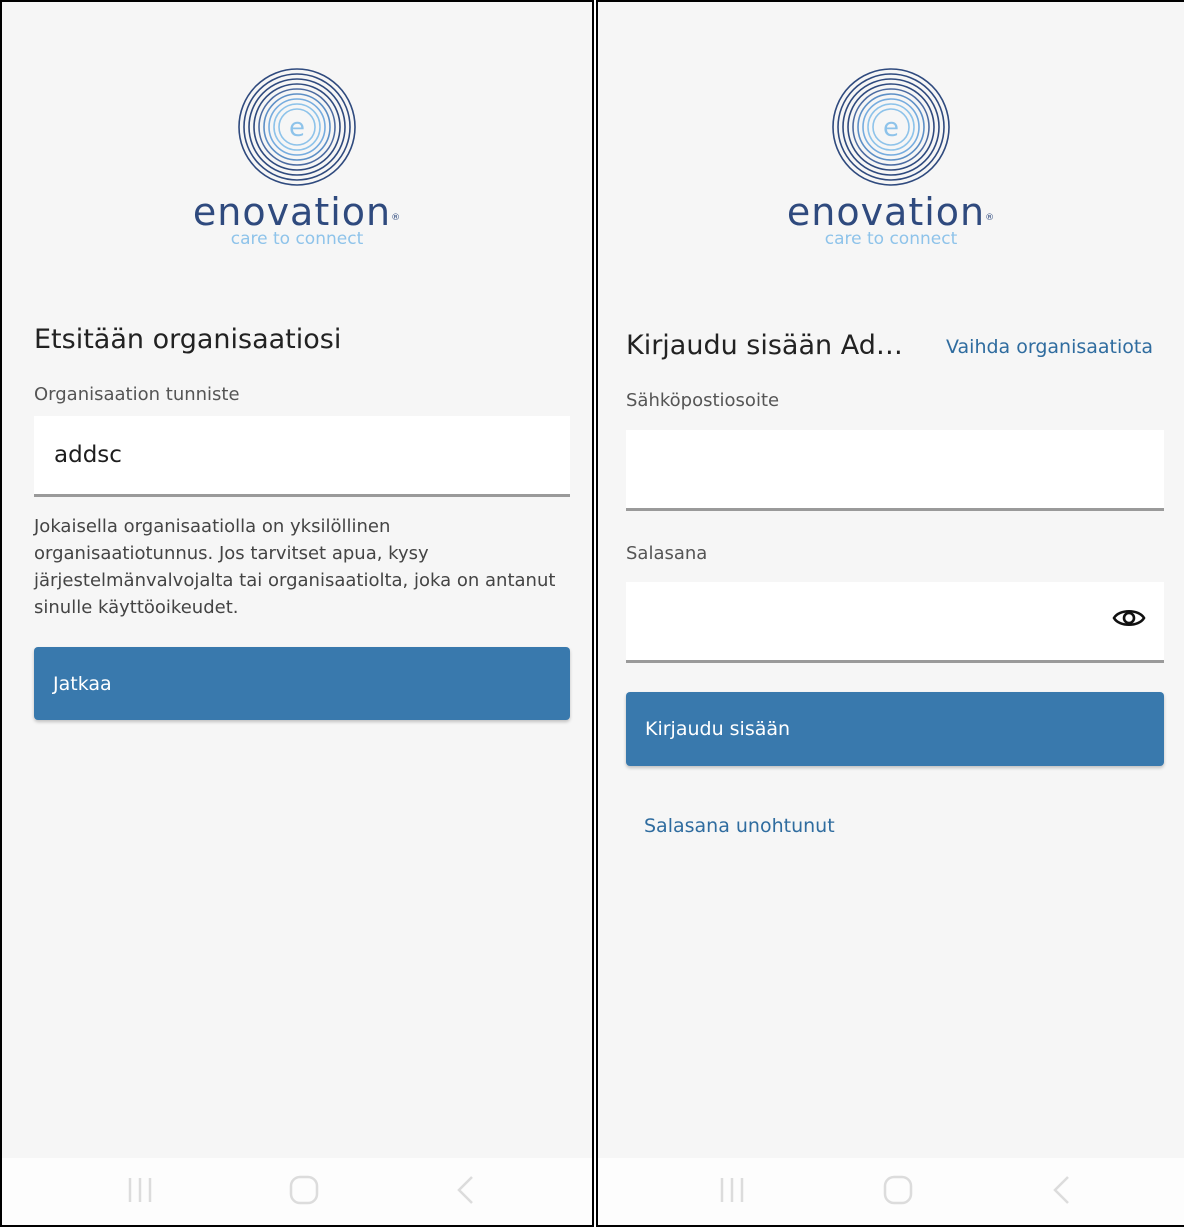  I want to click on page-title: Etsitään organisaatiosi, so click(188, 339).